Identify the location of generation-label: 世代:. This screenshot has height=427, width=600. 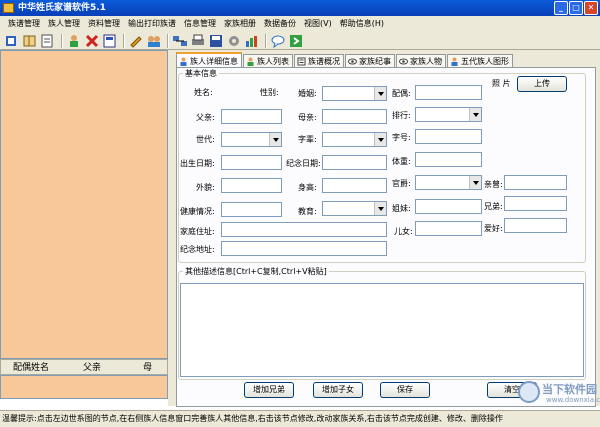
(205, 139).